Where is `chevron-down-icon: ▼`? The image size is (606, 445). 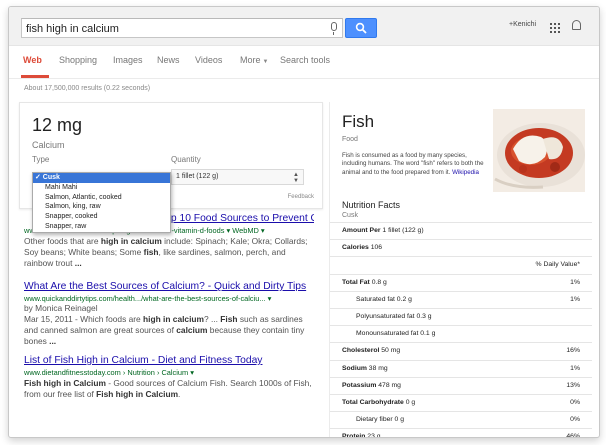 chevron-down-icon: ▼ is located at coordinates (265, 62).